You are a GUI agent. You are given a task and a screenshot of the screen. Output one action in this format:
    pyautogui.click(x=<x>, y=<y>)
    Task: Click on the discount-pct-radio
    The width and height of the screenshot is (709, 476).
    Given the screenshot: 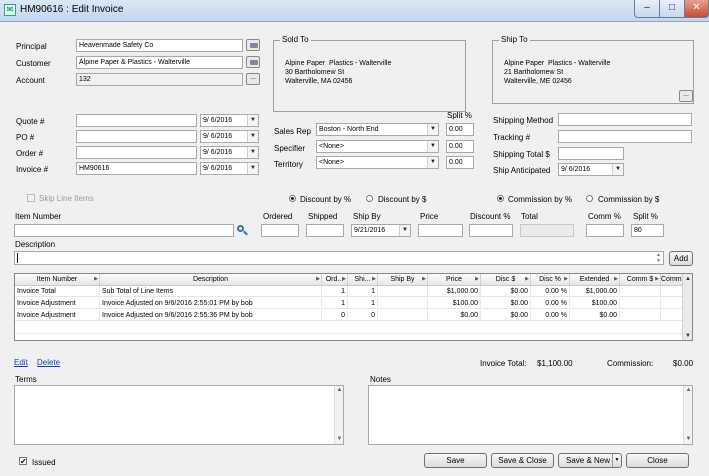 What is the action you would take?
    pyautogui.click(x=292, y=198)
    